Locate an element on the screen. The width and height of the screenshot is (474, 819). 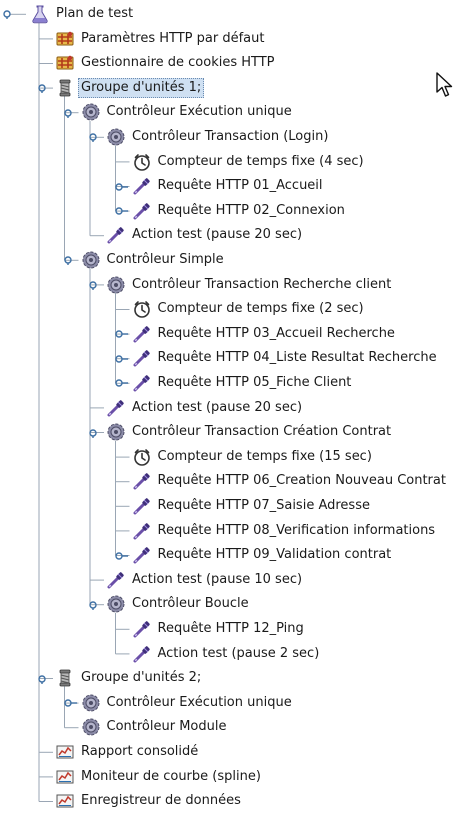
tree-node-aggregate-report: Rapport consolidé is located at coordinates (127, 752).